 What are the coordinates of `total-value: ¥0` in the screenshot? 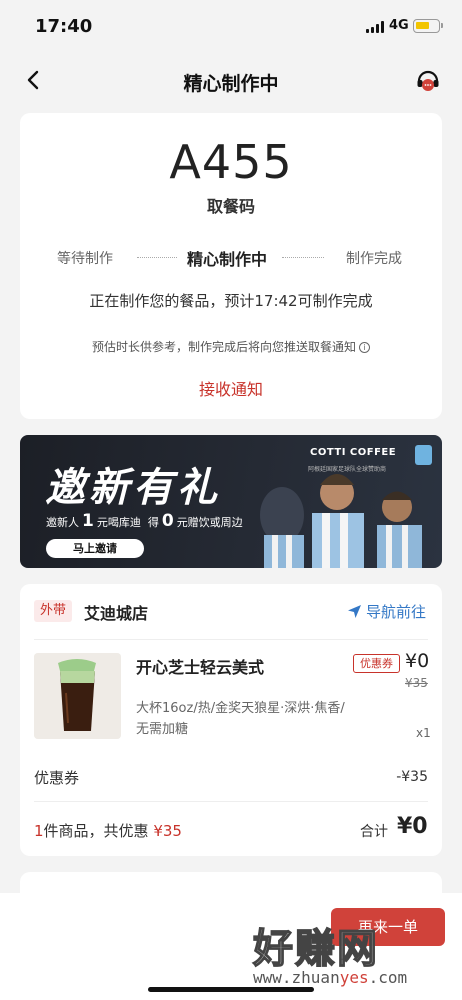 It's located at (412, 826).